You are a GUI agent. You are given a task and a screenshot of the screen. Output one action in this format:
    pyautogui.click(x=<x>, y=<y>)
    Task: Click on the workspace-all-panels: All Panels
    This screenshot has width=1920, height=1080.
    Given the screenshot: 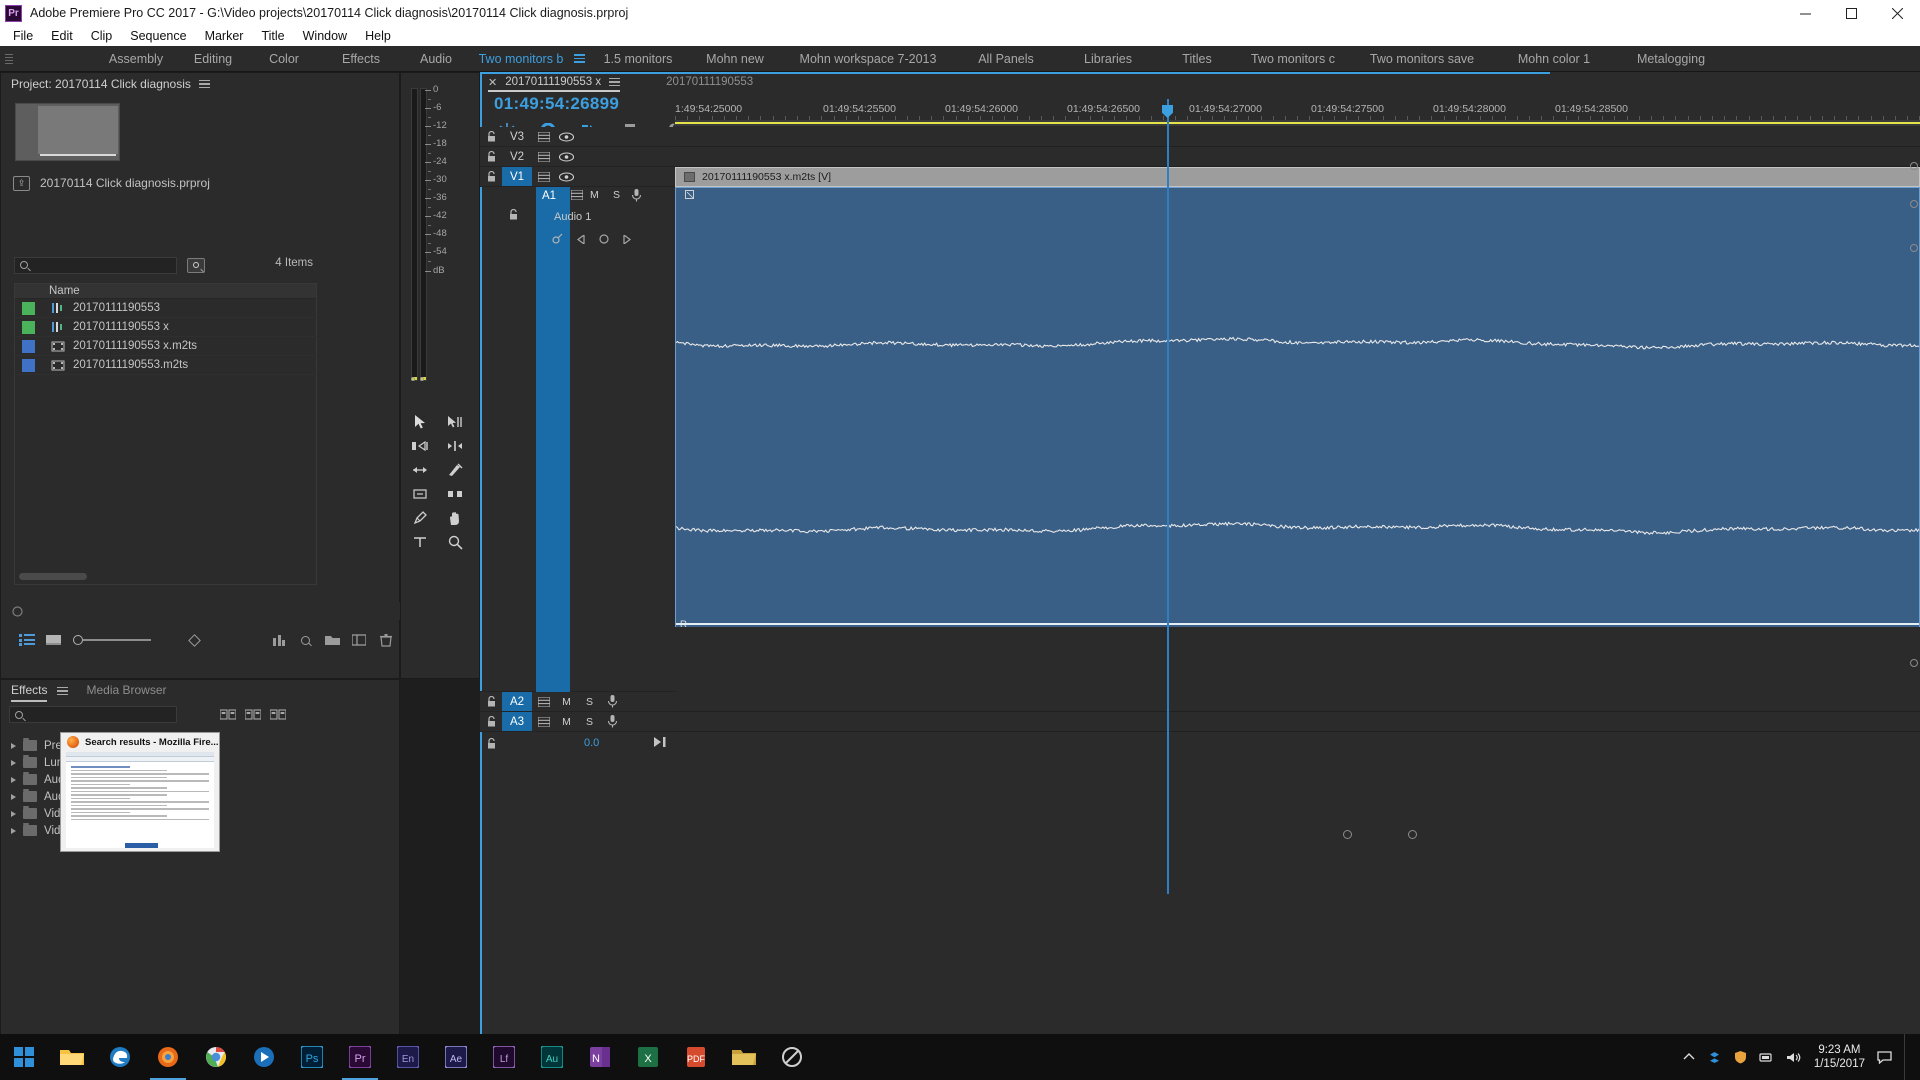 What is the action you would take?
    pyautogui.click(x=1006, y=59)
    